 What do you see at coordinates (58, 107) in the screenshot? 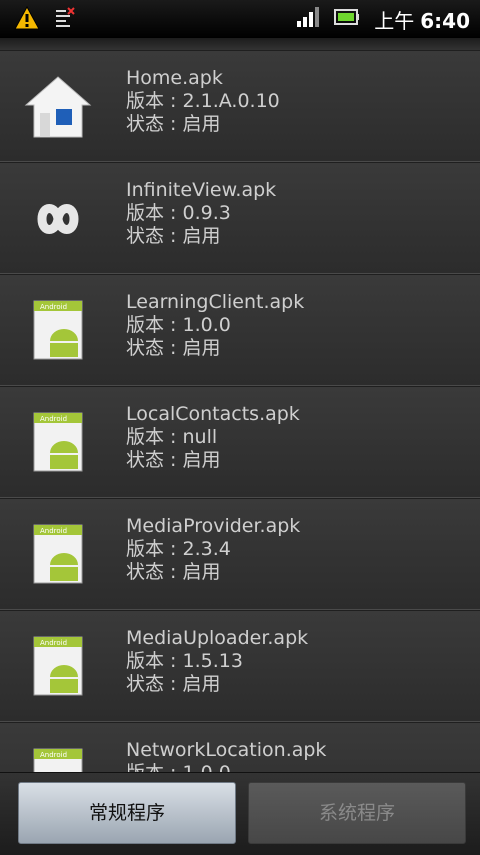
I see `home-icon` at bounding box center [58, 107].